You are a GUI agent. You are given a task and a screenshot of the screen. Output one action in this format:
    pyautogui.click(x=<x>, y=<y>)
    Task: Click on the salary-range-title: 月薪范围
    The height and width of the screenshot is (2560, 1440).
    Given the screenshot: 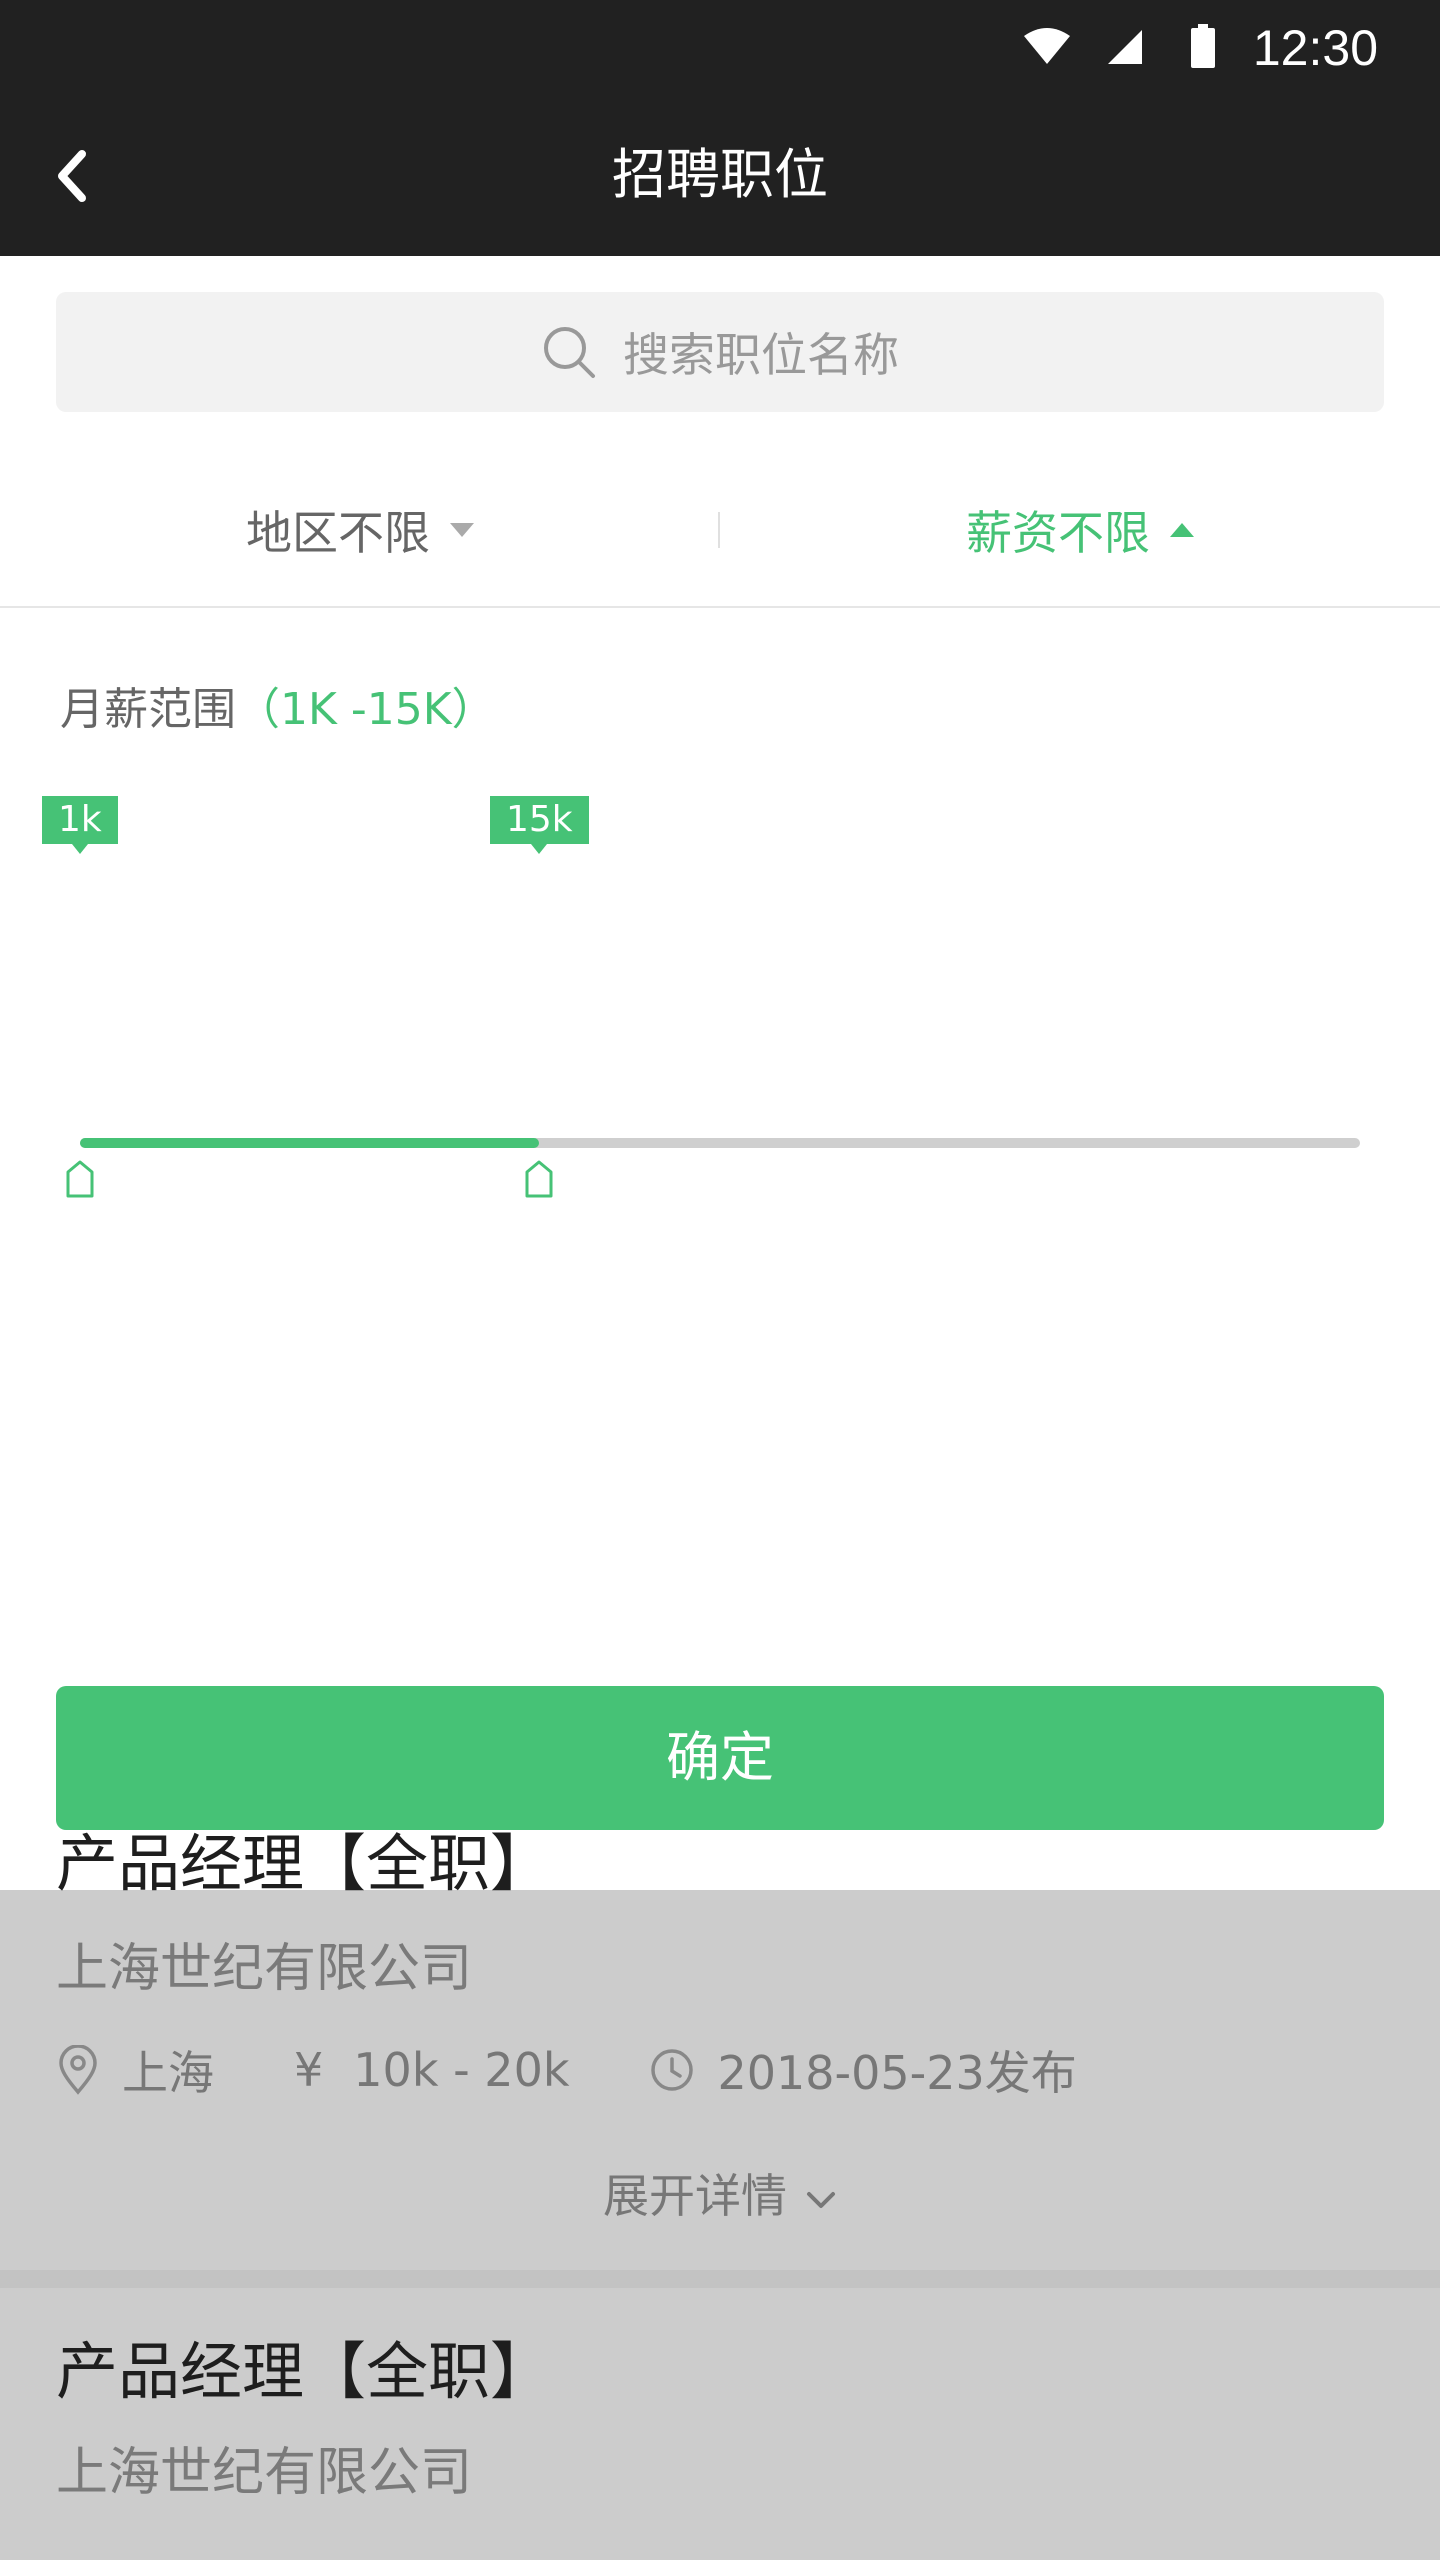 What is the action you would take?
    pyautogui.click(x=148, y=709)
    